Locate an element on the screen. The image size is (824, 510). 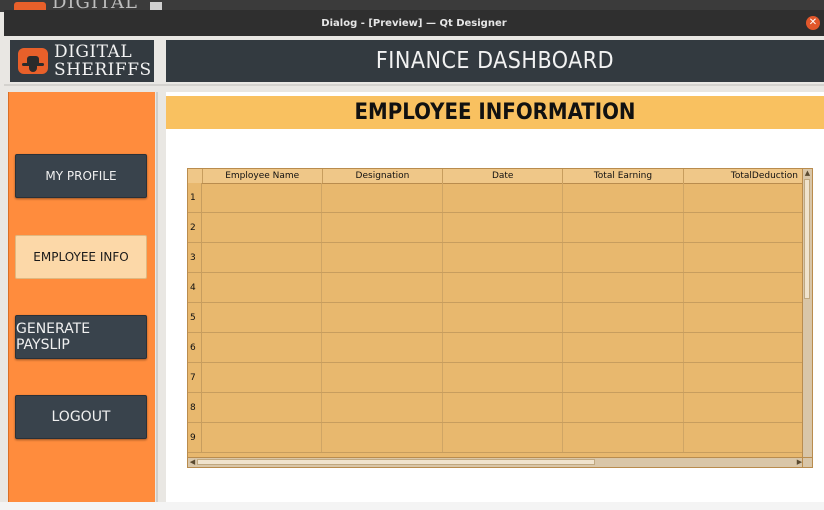
brand-logo: DIGITAL SHERIFFS is located at coordinates (82, 61).